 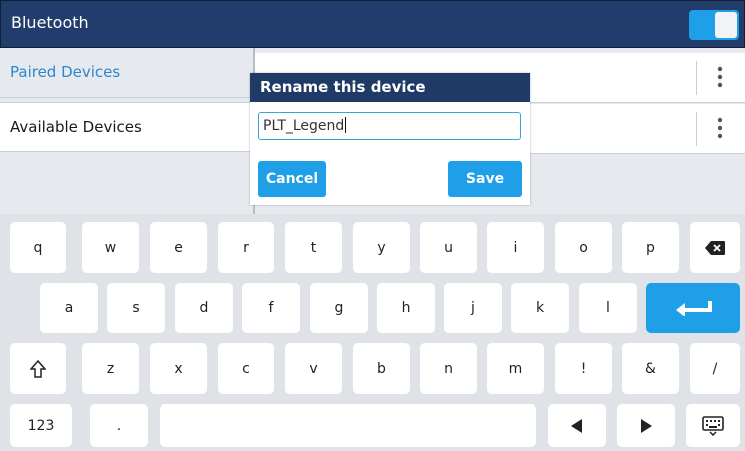 I want to click on numbers-key: 123, so click(x=41, y=425).